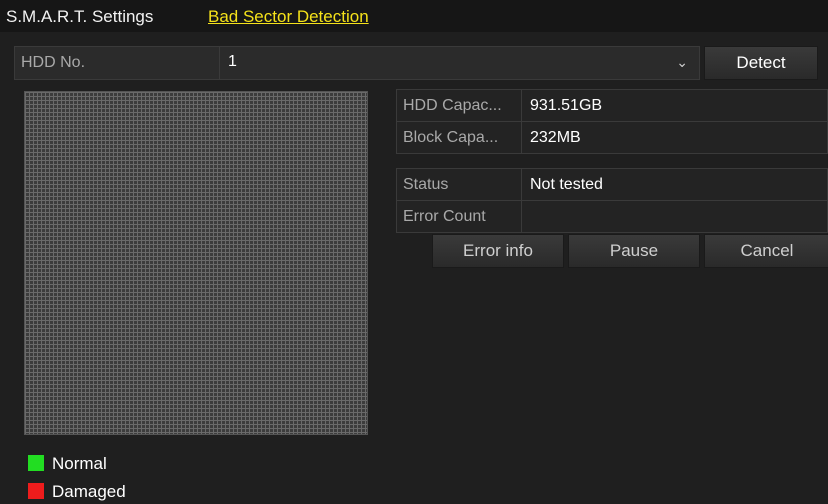 This screenshot has height=504, width=828. I want to click on hdd-number-row: HDD No. 1 ⌄, so click(357, 63).